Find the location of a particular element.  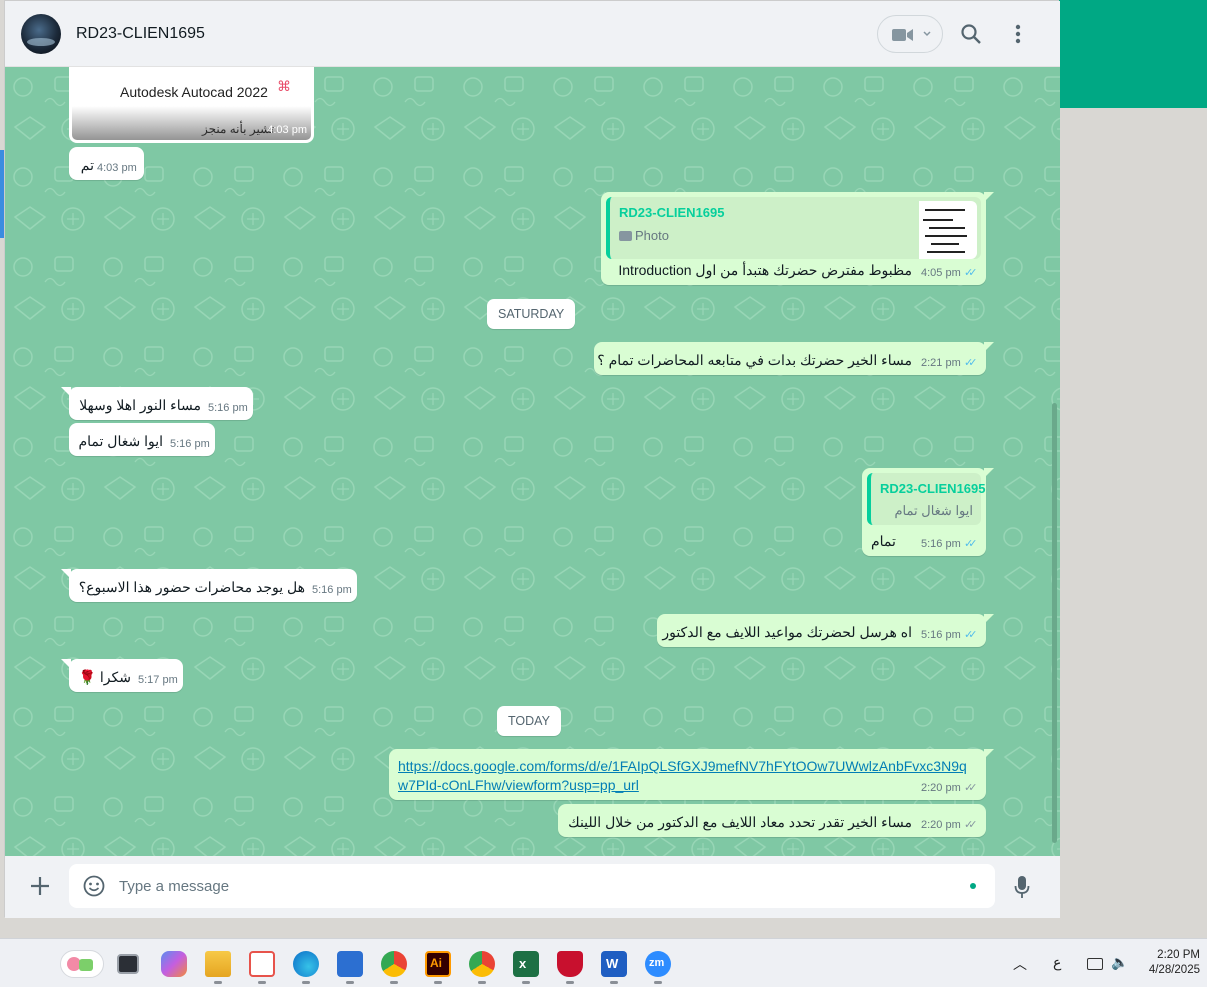

background-panel is located at coordinates (1133, 523).